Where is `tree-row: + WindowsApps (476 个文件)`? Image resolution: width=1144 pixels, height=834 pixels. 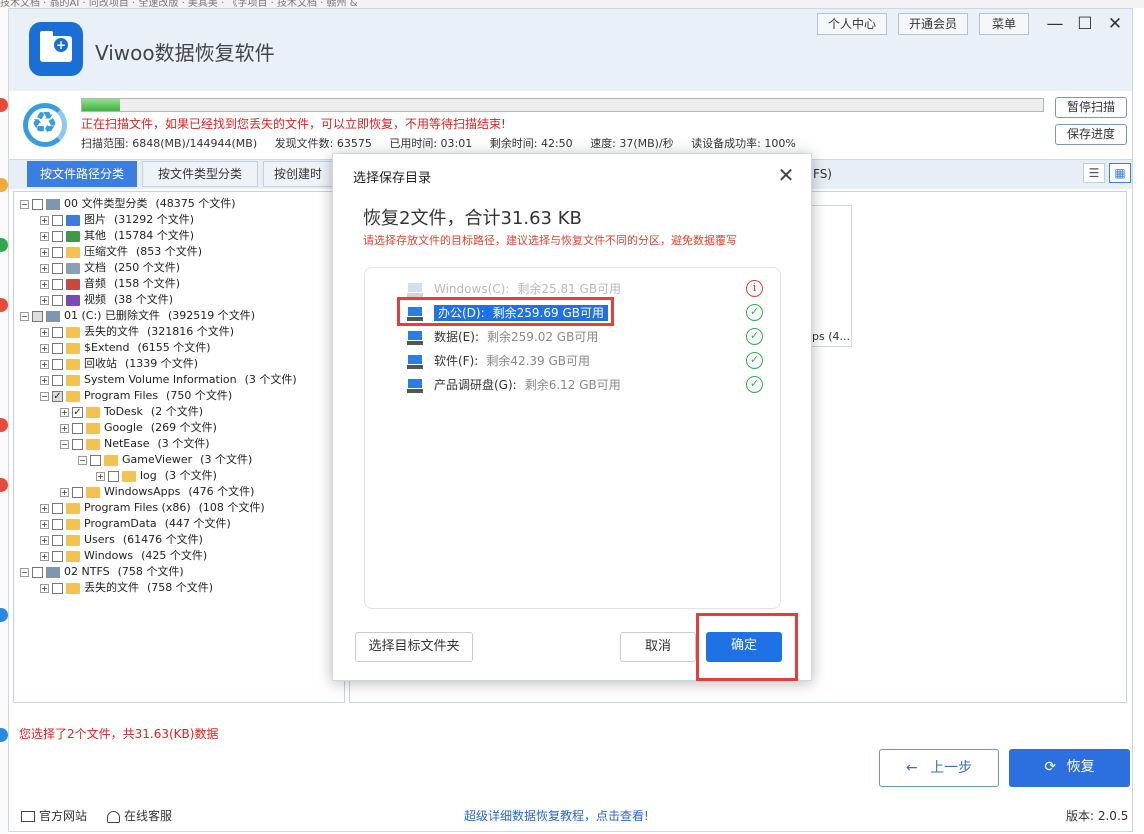
tree-row: + WindowsApps (476 个文件) is located at coordinates (157, 492).